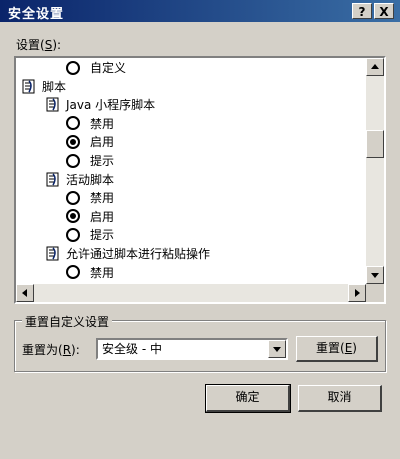 This screenshot has width=400, height=459. I want to click on arrow-up-icon, so click(375, 66).